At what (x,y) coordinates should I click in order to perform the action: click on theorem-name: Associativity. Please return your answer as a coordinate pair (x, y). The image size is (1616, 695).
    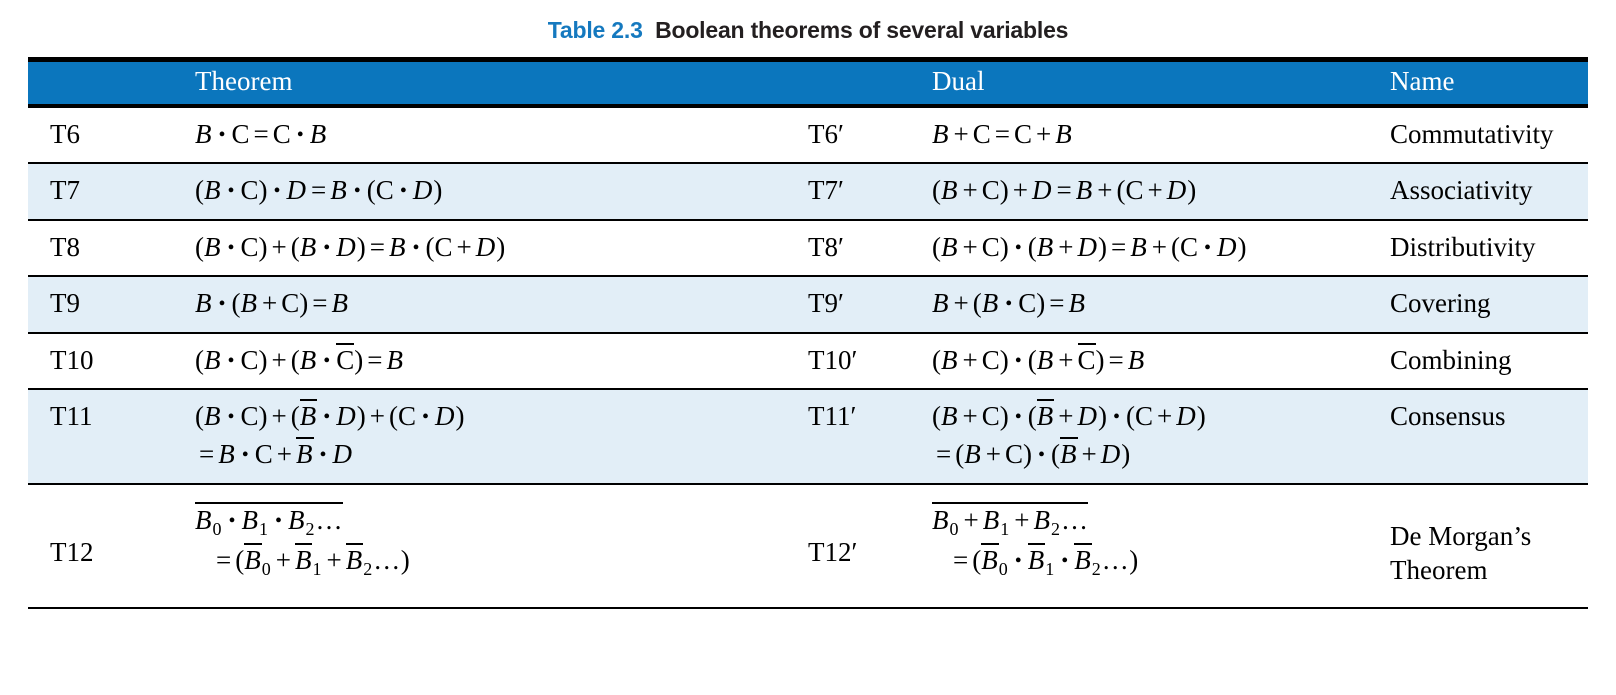
    Looking at the image, I should click on (1485, 192).